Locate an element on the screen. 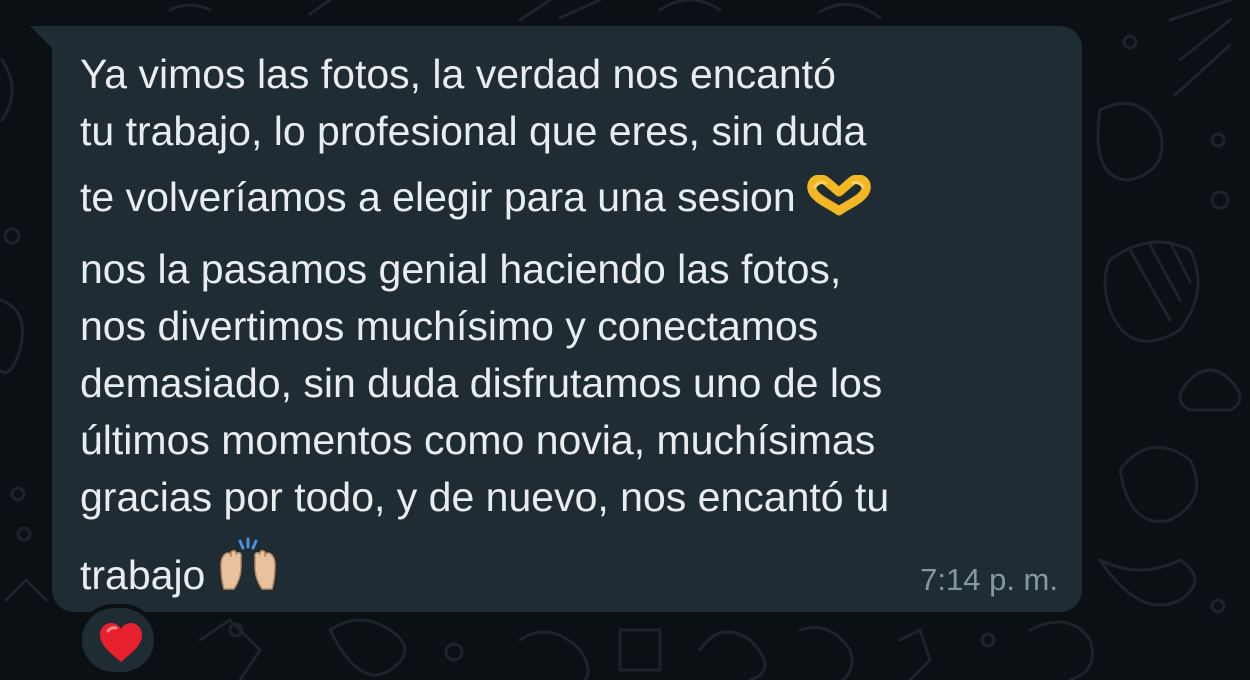  message-line: te volveríamos a elegir para una sesion is located at coordinates (438, 197).